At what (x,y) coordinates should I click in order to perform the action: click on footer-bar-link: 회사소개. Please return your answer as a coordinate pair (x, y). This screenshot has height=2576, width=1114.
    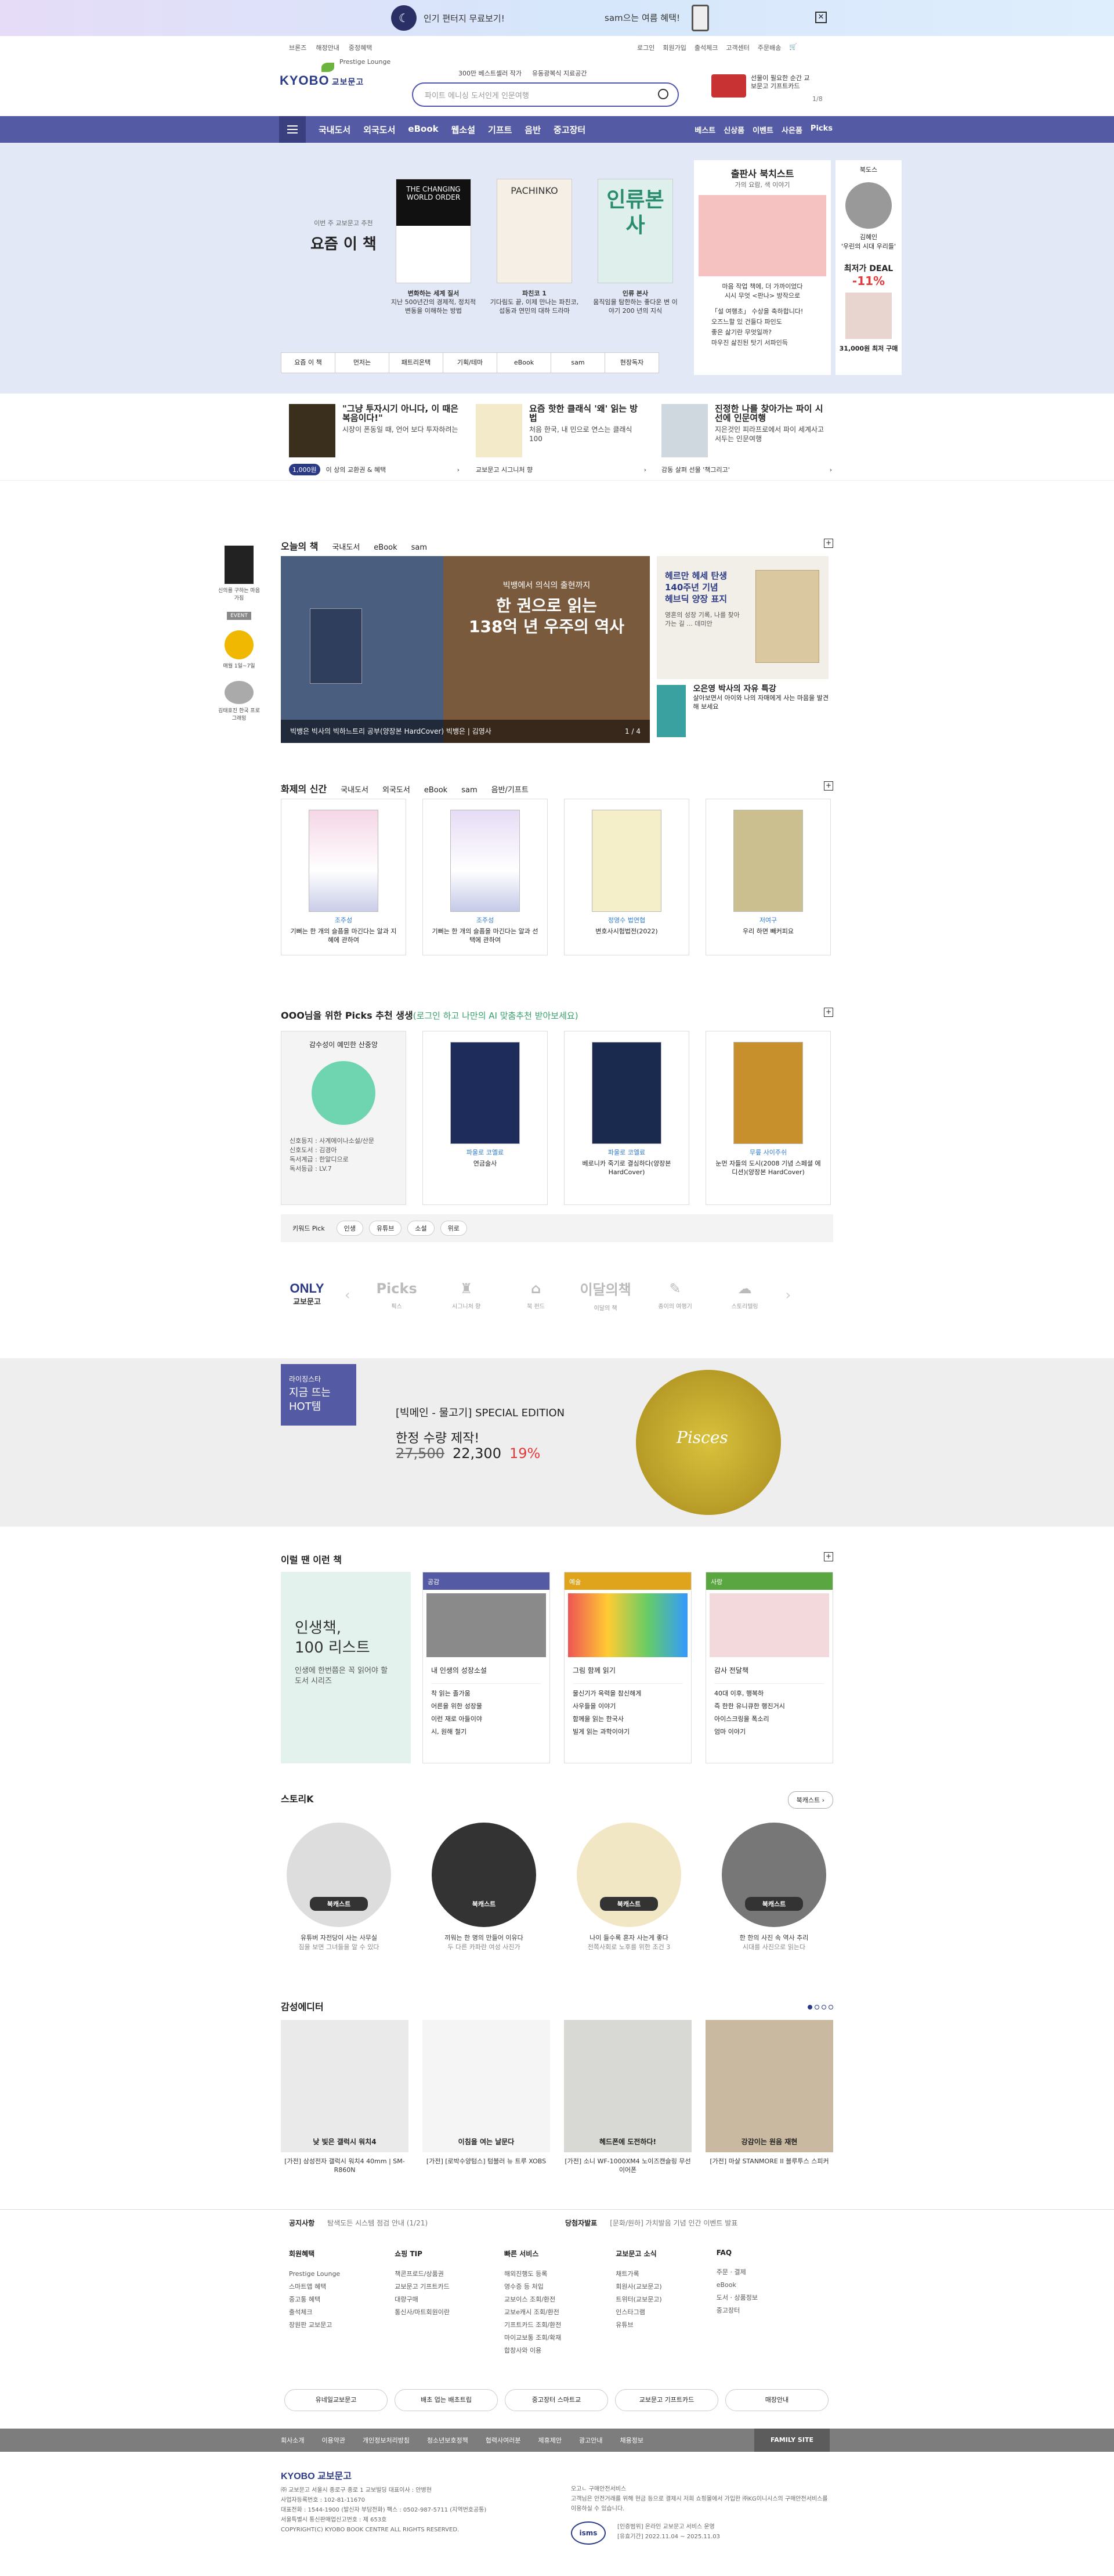
    Looking at the image, I should click on (292, 2440).